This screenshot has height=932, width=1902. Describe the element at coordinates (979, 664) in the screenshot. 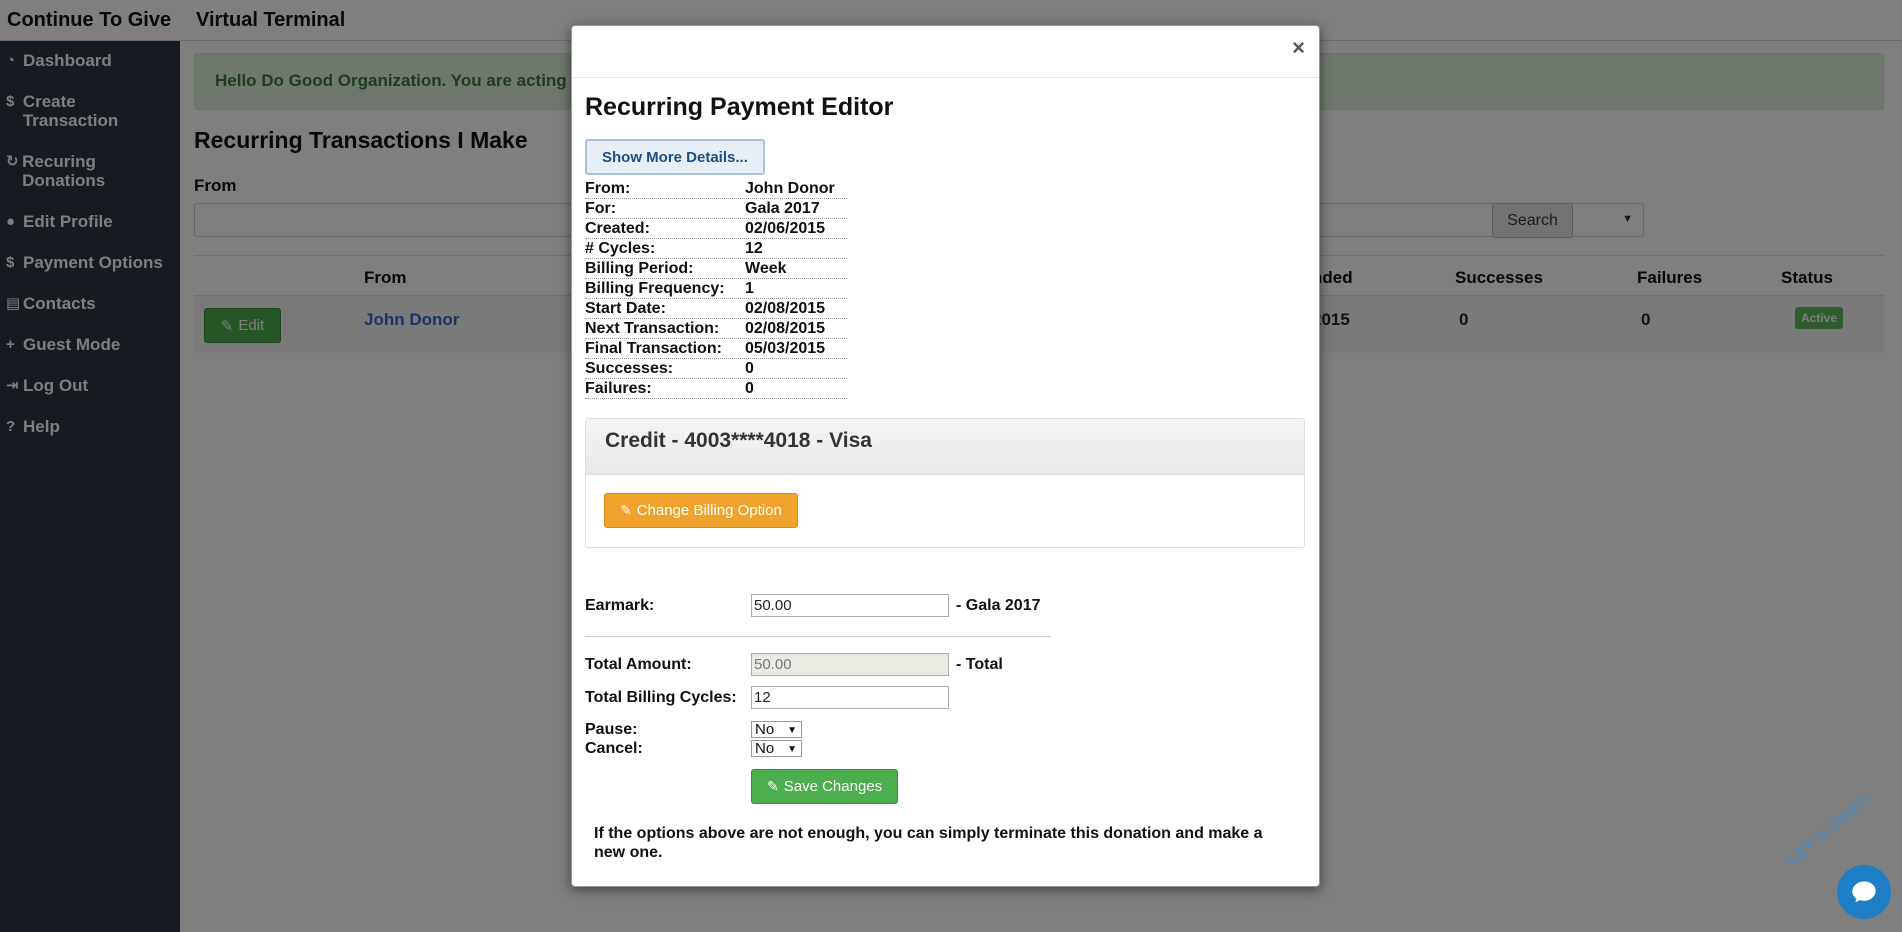

I see `total-suffix: - Total` at that location.